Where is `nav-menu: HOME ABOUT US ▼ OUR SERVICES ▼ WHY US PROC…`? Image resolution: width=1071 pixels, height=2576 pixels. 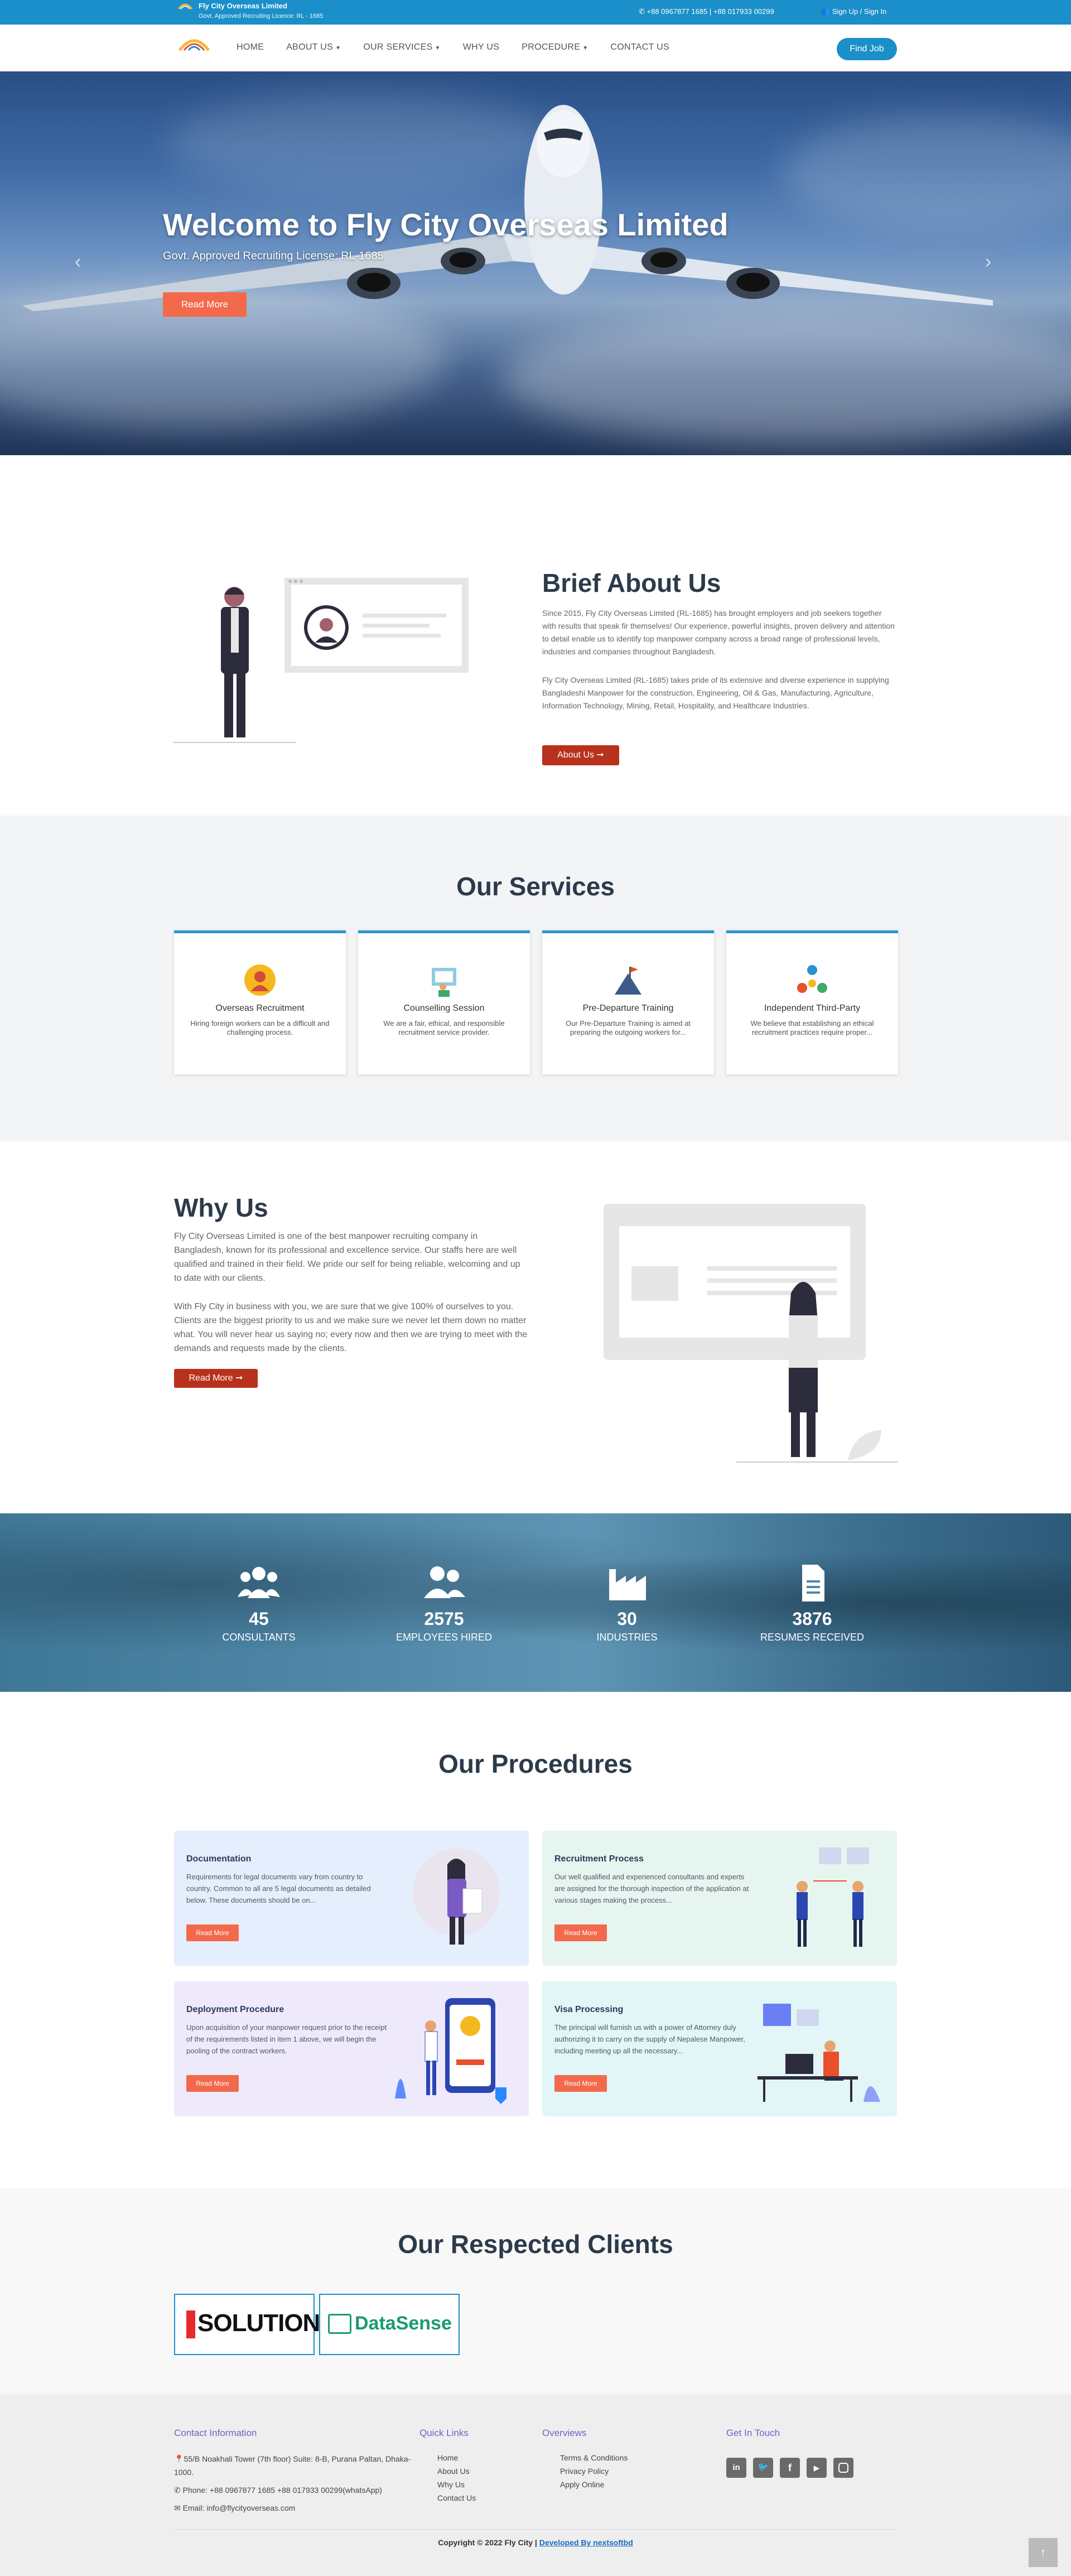
nav-menu: HOME ABOUT US ▼ OUR SERVICES ▼ WHY US PROC… is located at coordinates (465, 47).